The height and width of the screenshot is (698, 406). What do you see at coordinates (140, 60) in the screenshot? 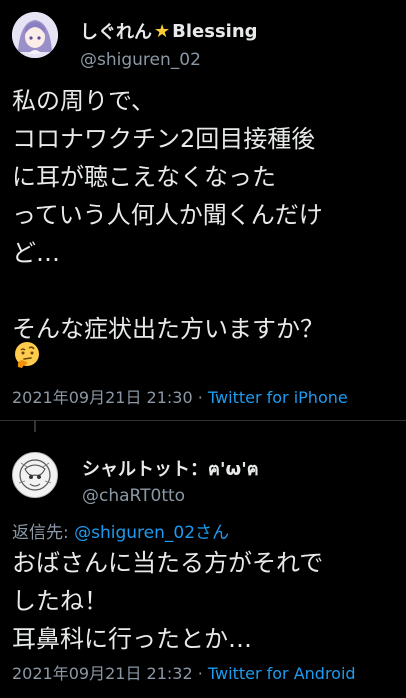
I see `user-handle: @shiguren_02` at bounding box center [140, 60].